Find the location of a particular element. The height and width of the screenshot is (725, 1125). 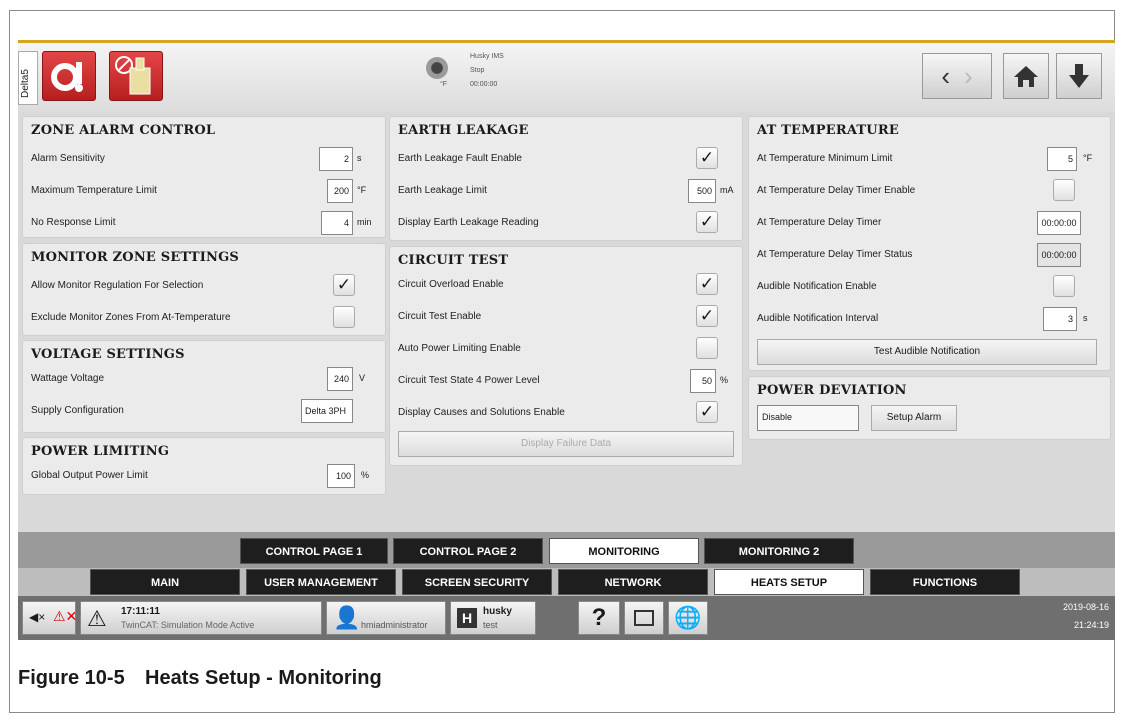

tab-heats-setup: HEATS SETUP is located at coordinates (789, 582).